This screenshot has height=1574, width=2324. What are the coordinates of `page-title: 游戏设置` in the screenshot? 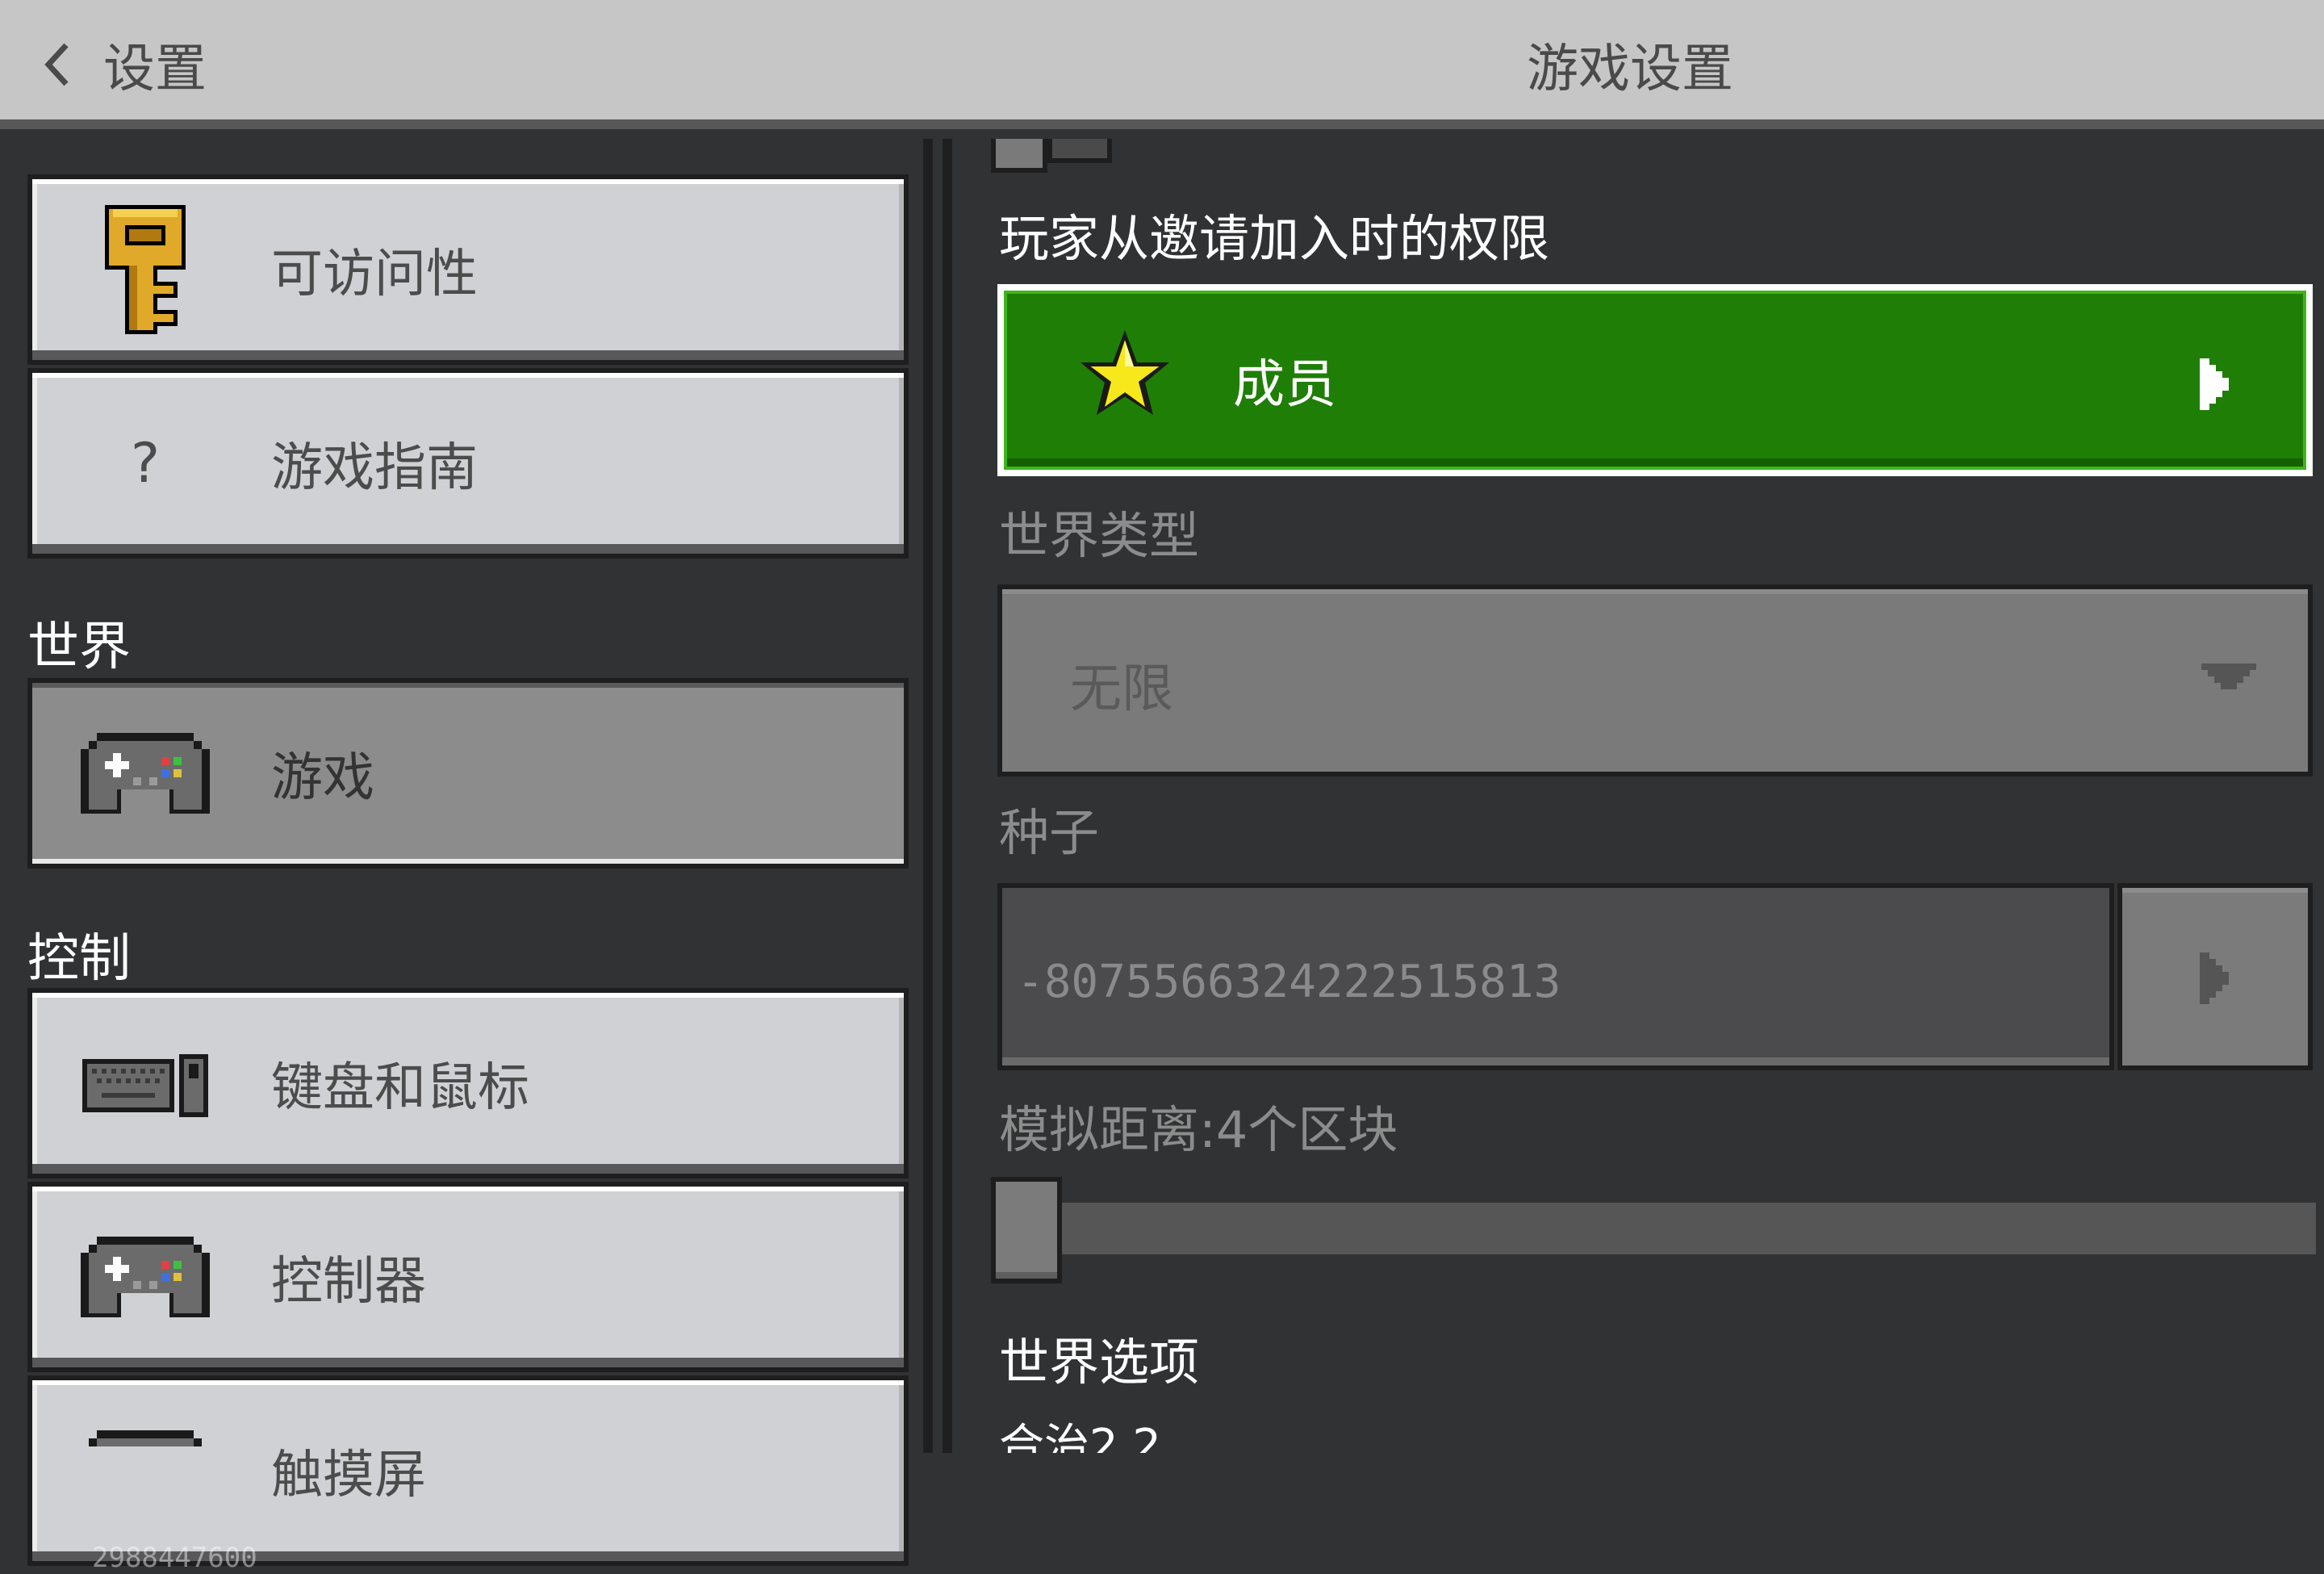 It's located at (1630, 69).